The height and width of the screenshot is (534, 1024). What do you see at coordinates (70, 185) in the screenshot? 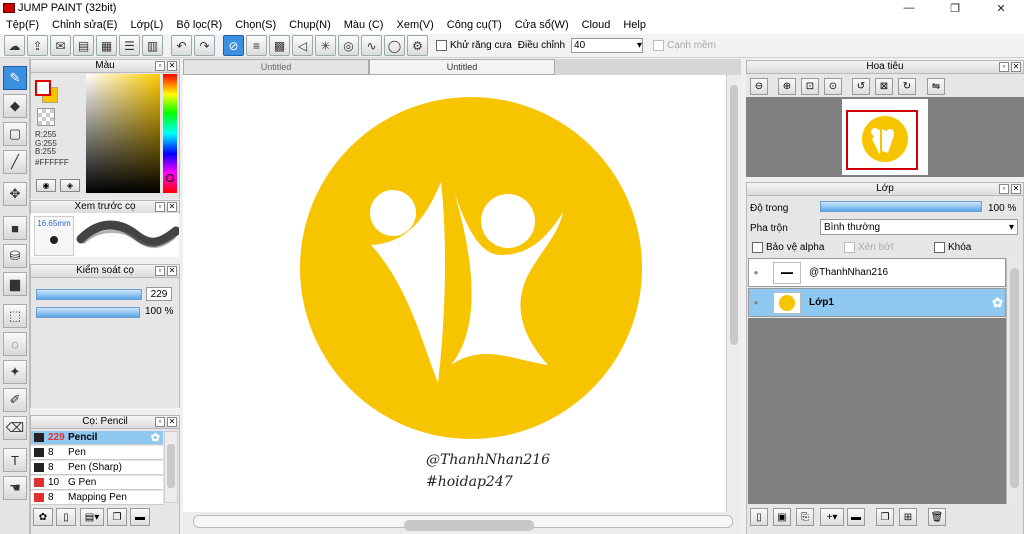
I see `color-picker-icon: ◈` at bounding box center [70, 185].